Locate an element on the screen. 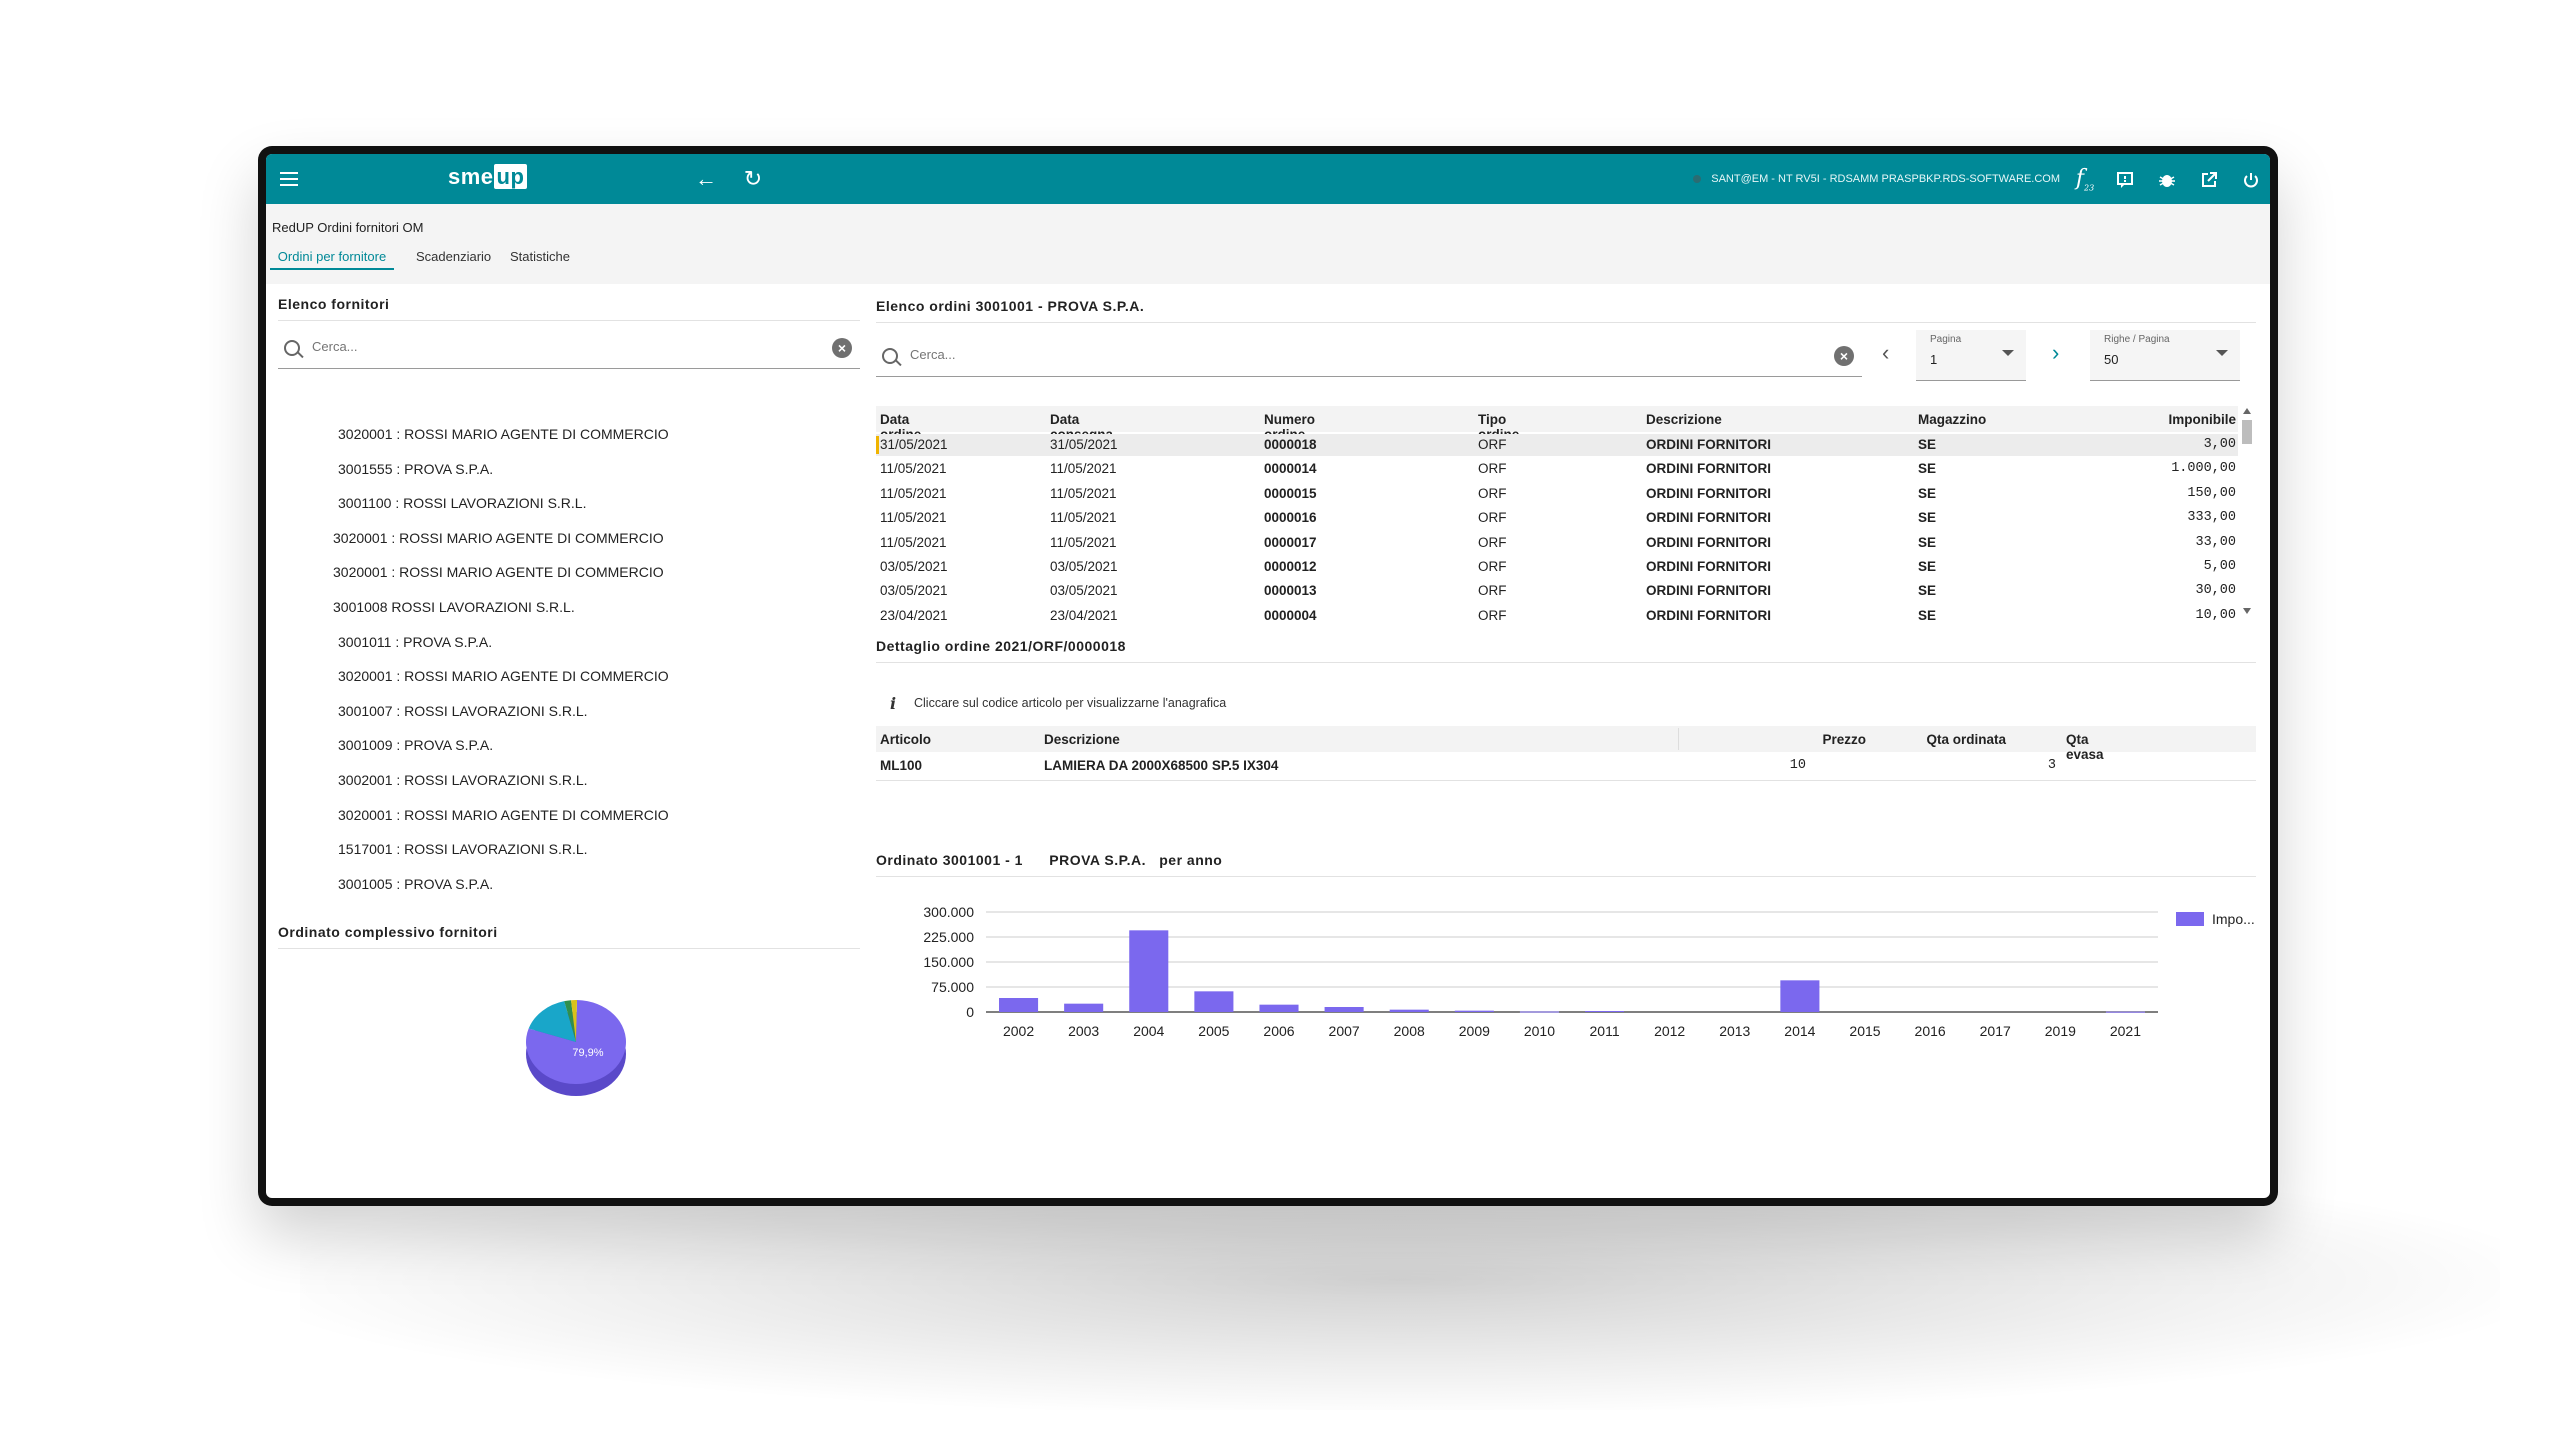 The height and width of the screenshot is (1446, 2560). supplier-list-item: 3002001 : ROSSI LAVORAZIONI S.R.L. is located at coordinates (463, 780).